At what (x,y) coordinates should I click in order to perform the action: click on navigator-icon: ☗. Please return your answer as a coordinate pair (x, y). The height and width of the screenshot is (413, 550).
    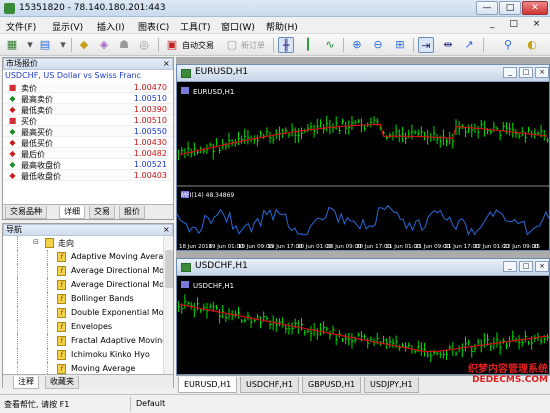
    Looking at the image, I should click on (124, 45).